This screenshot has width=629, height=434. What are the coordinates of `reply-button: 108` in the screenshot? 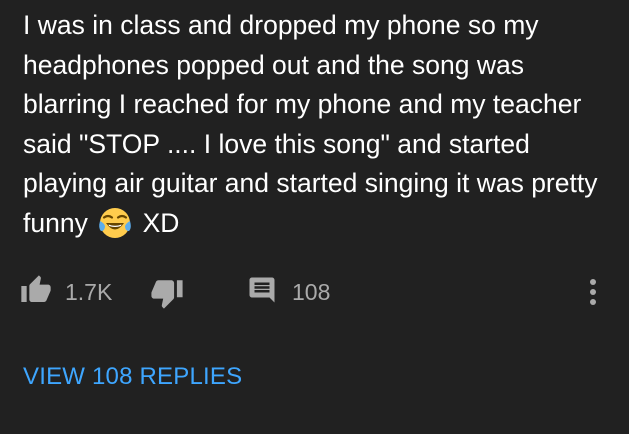 It's located at (288, 292).